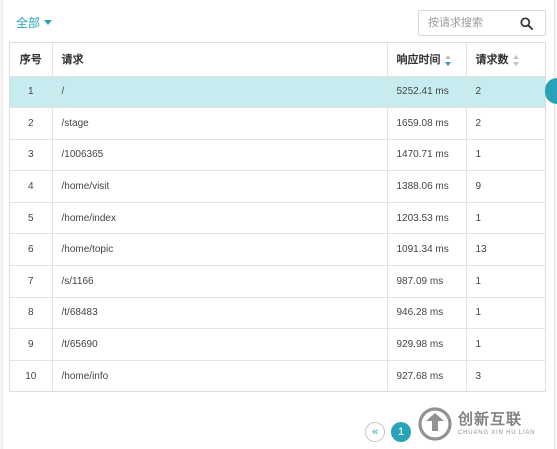 The height and width of the screenshot is (449, 557). I want to click on column-header-index: 序号, so click(31, 60).